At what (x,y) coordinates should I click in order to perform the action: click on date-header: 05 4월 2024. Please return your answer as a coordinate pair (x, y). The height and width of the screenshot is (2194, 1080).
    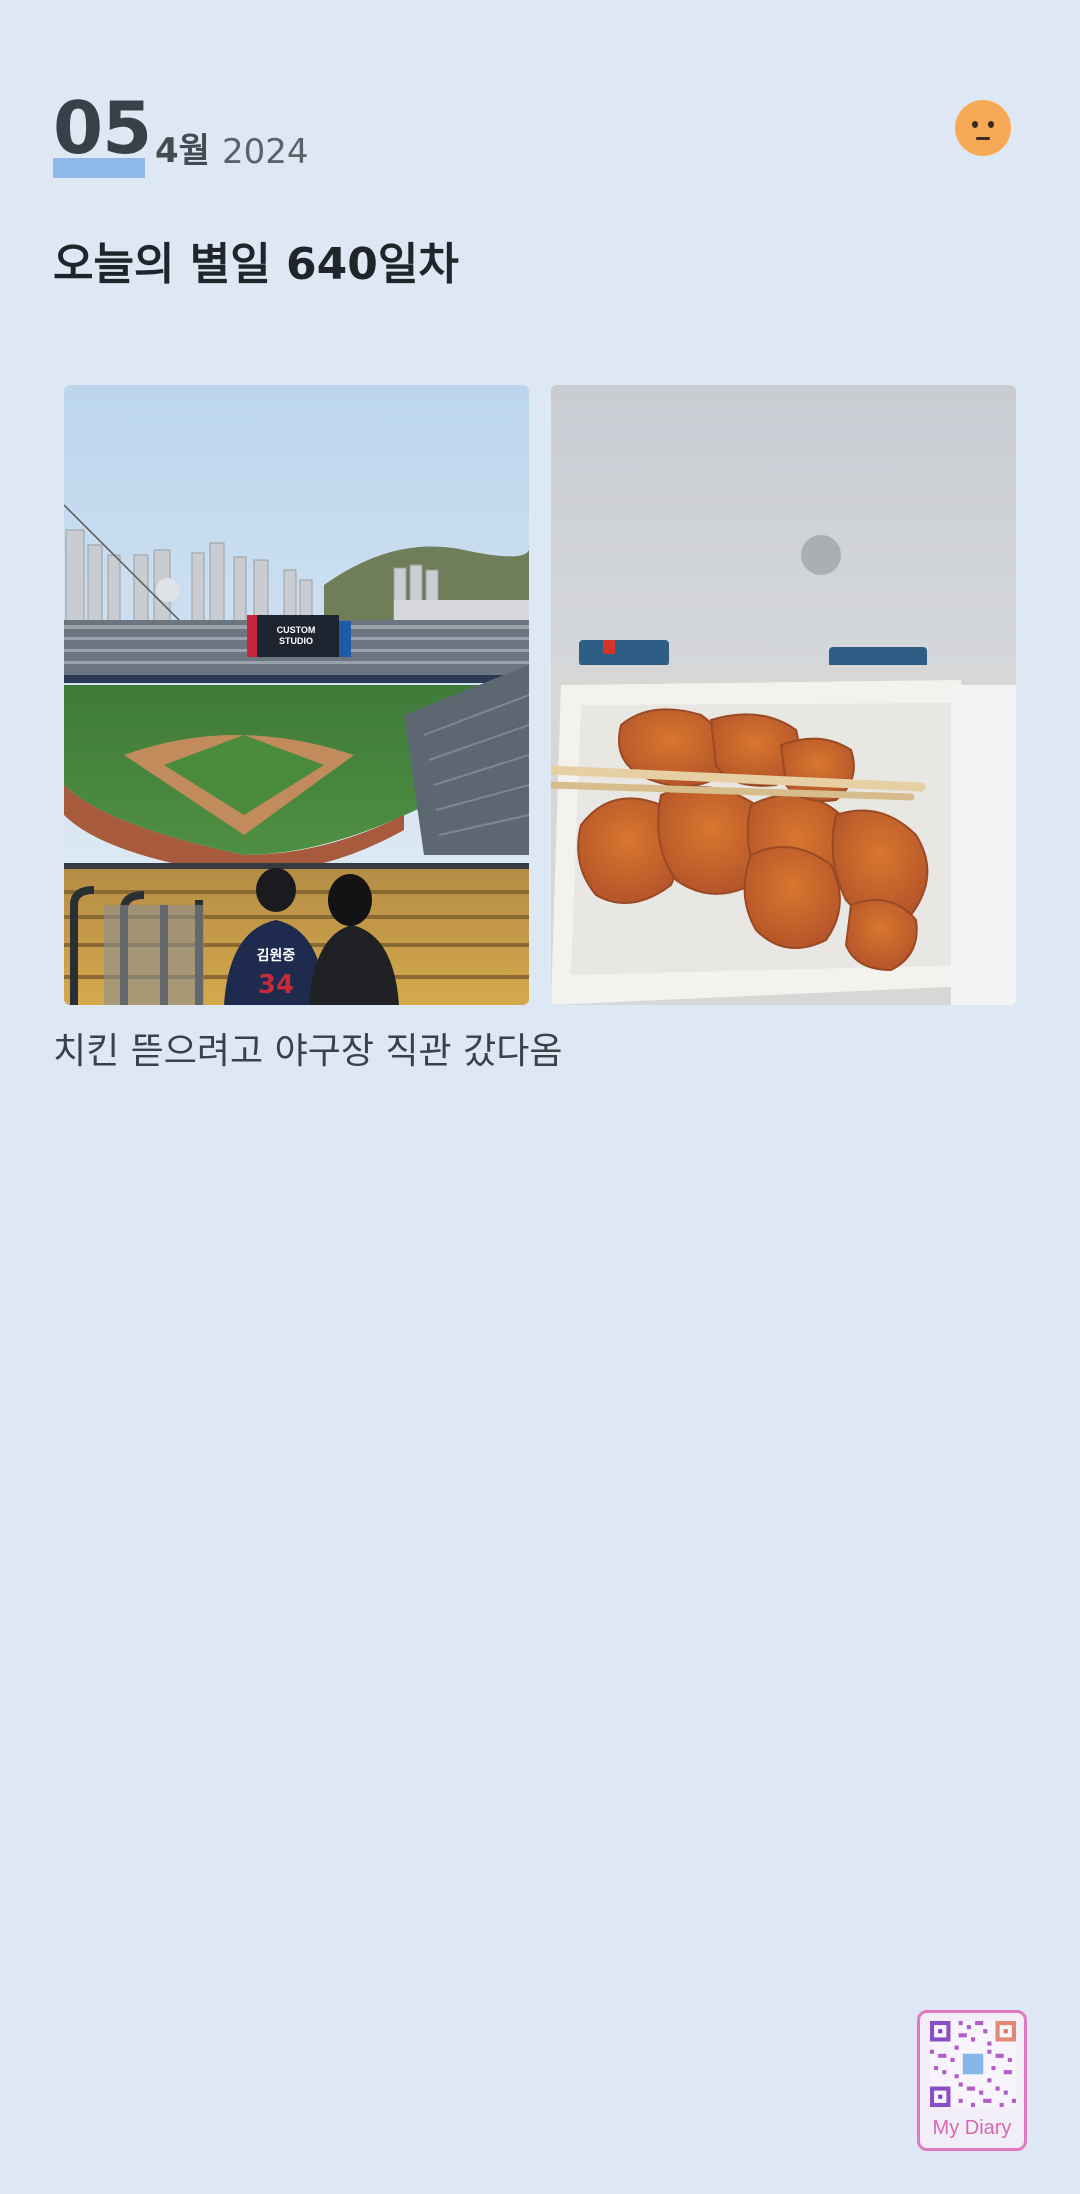
    Looking at the image, I should click on (180, 133).